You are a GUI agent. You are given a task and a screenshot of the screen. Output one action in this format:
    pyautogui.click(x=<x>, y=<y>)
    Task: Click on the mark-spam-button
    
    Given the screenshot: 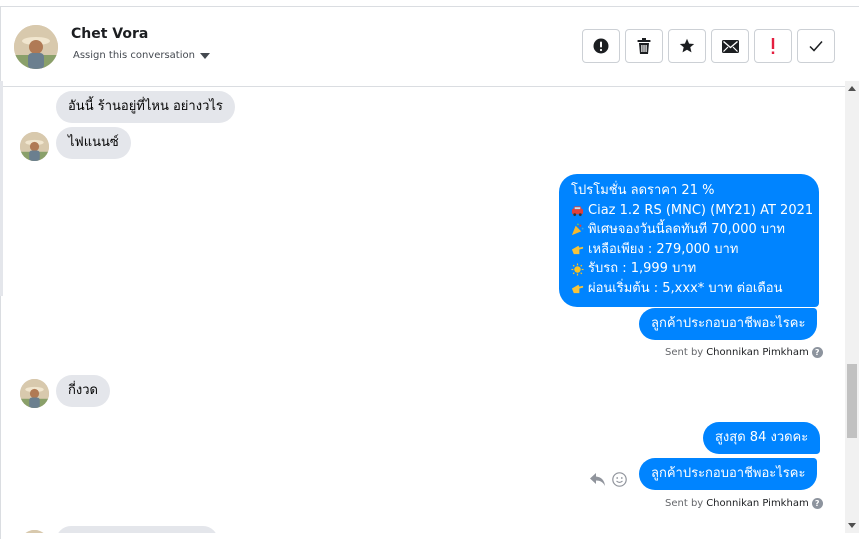 What is the action you would take?
    pyautogui.click(x=601, y=46)
    